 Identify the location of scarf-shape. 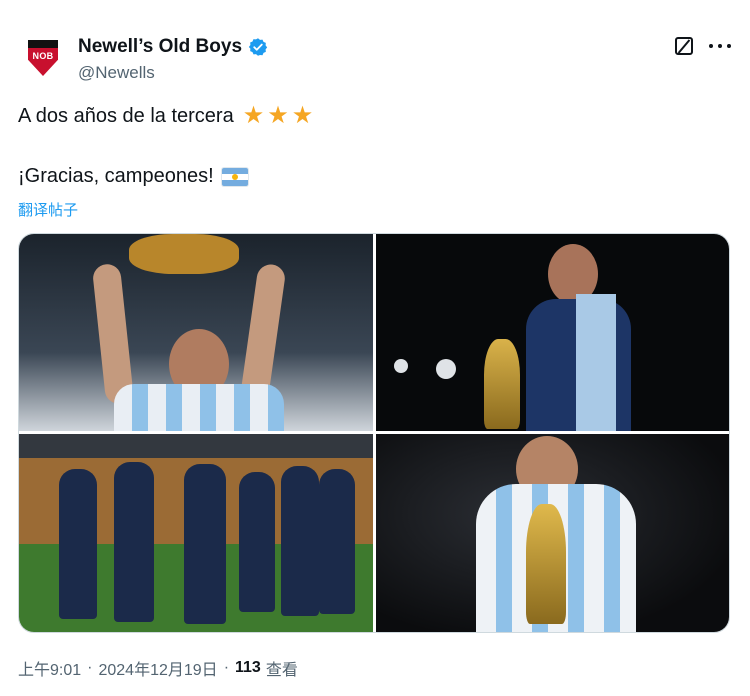
(596, 362).